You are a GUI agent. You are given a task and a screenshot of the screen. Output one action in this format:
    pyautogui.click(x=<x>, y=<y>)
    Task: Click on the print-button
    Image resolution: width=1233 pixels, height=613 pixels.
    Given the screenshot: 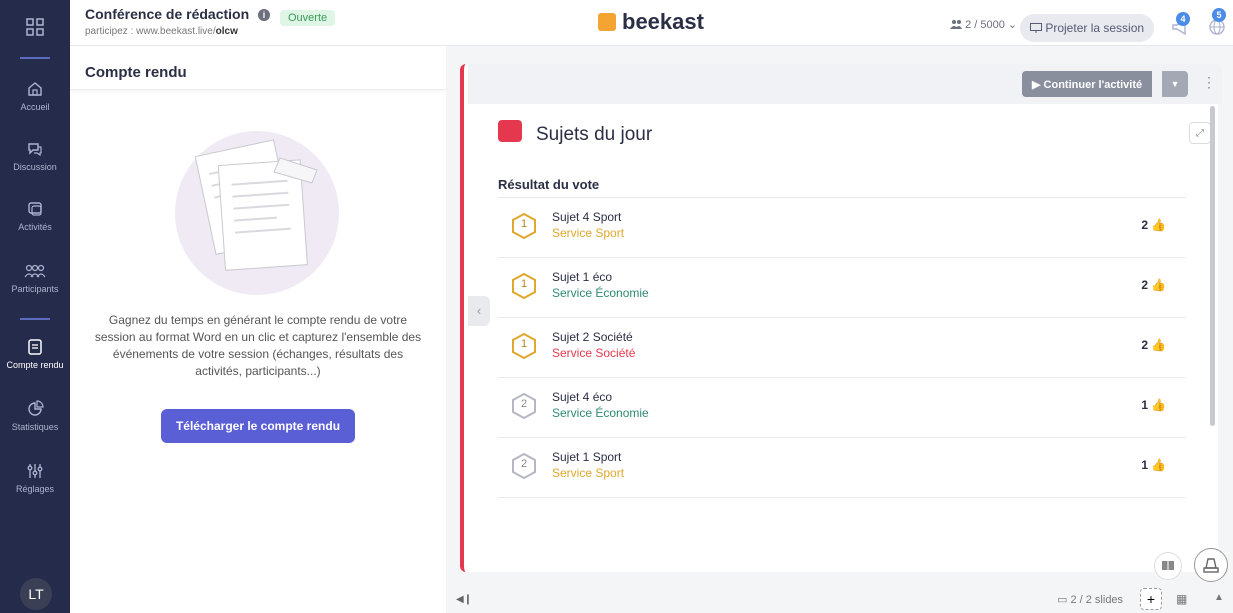 What is the action you would take?
    pyautogui.click(x=1211, y=565)
    